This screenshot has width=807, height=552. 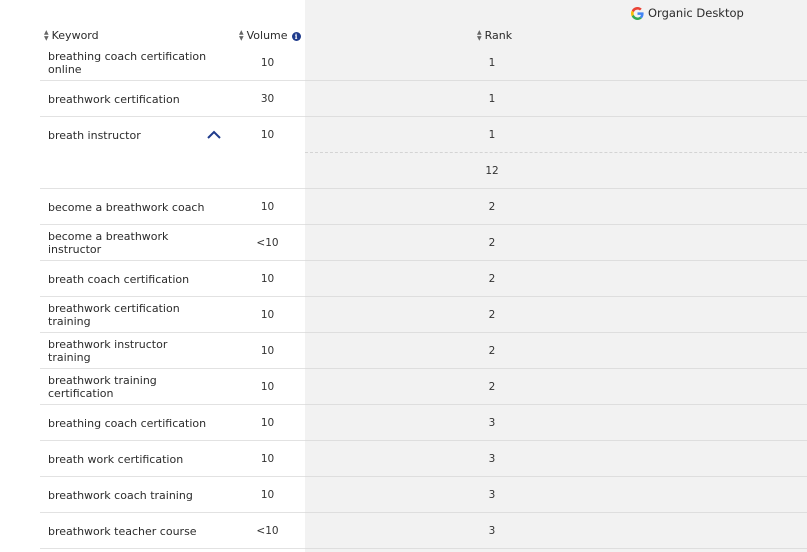 What do you see at coordinates (267, 35) in the screenshot?
I see `volume-column-label: Volume` at bounding box center [267, 35].